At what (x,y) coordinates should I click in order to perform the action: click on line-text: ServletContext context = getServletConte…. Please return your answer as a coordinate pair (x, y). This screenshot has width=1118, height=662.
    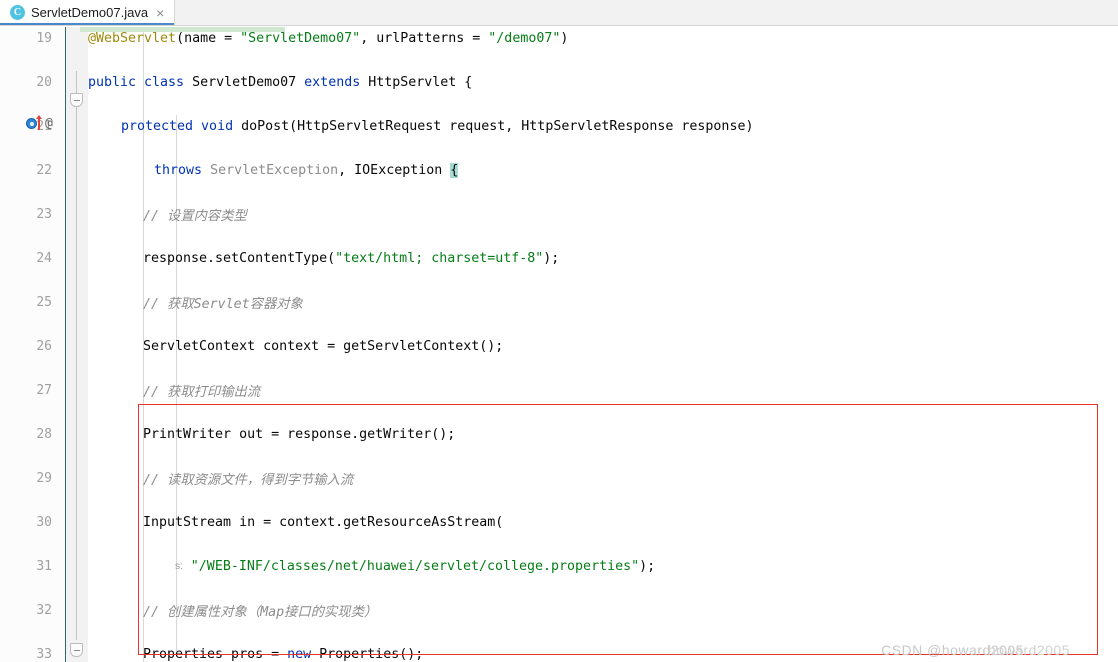
    Looking at the image, I should click on (323, 346).